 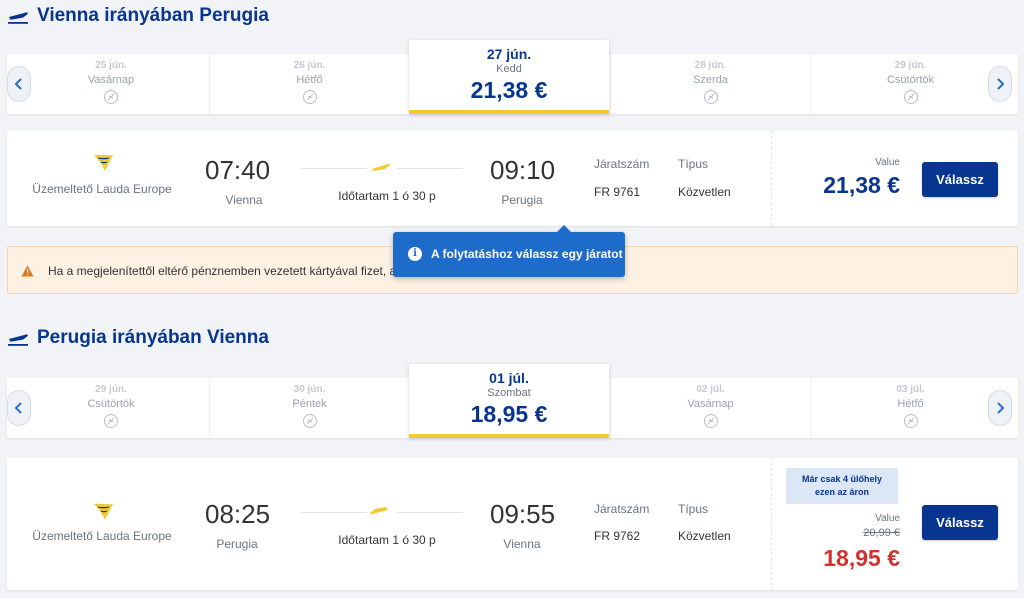 I want to click on weekday-label: Kedd, so click(x=509, y=69).